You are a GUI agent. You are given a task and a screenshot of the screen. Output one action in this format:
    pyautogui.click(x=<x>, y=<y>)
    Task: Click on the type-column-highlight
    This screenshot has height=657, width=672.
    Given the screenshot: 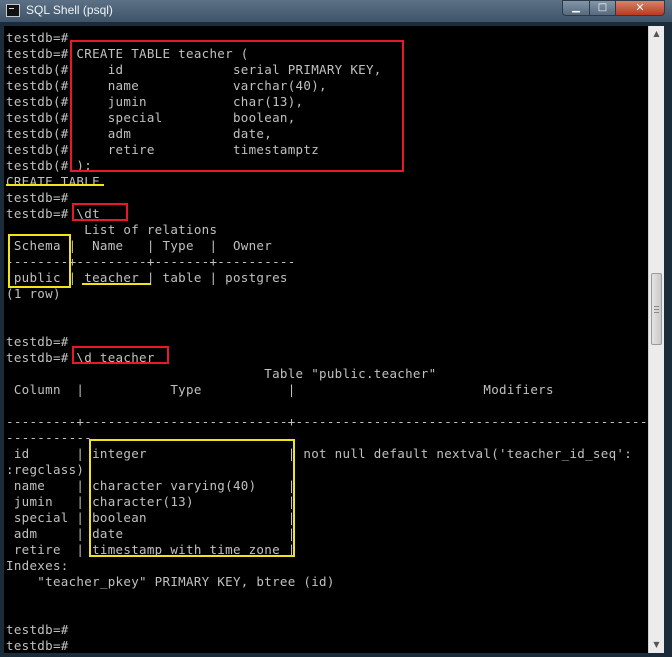 What is the action you would take?
    pyautogui.click(x=192, y=498)
    